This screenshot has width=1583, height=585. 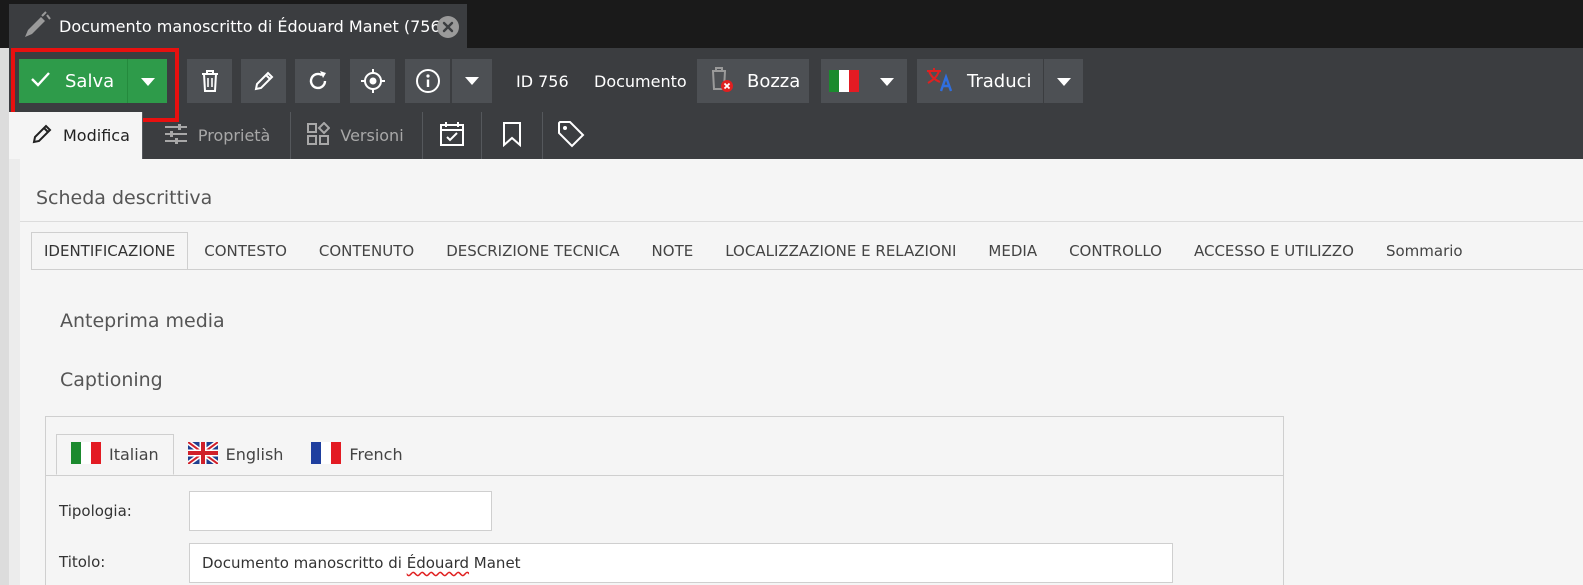 I want to click on tab-note: NOTE, so click(x=673, y=251).